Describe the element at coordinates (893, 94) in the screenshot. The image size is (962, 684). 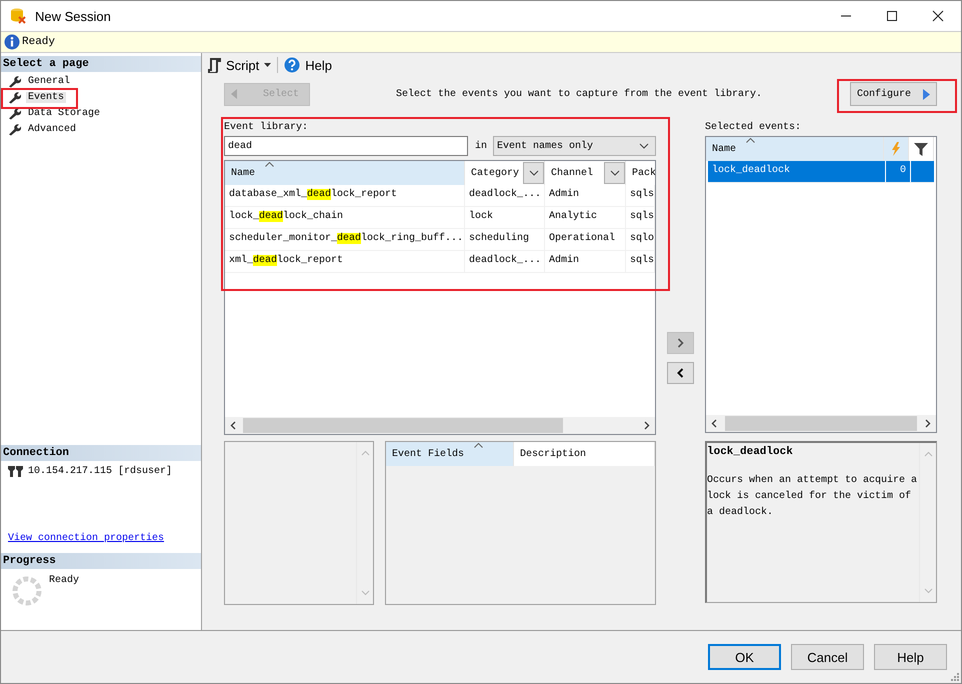
I see `configure-button: Configure` at that location.